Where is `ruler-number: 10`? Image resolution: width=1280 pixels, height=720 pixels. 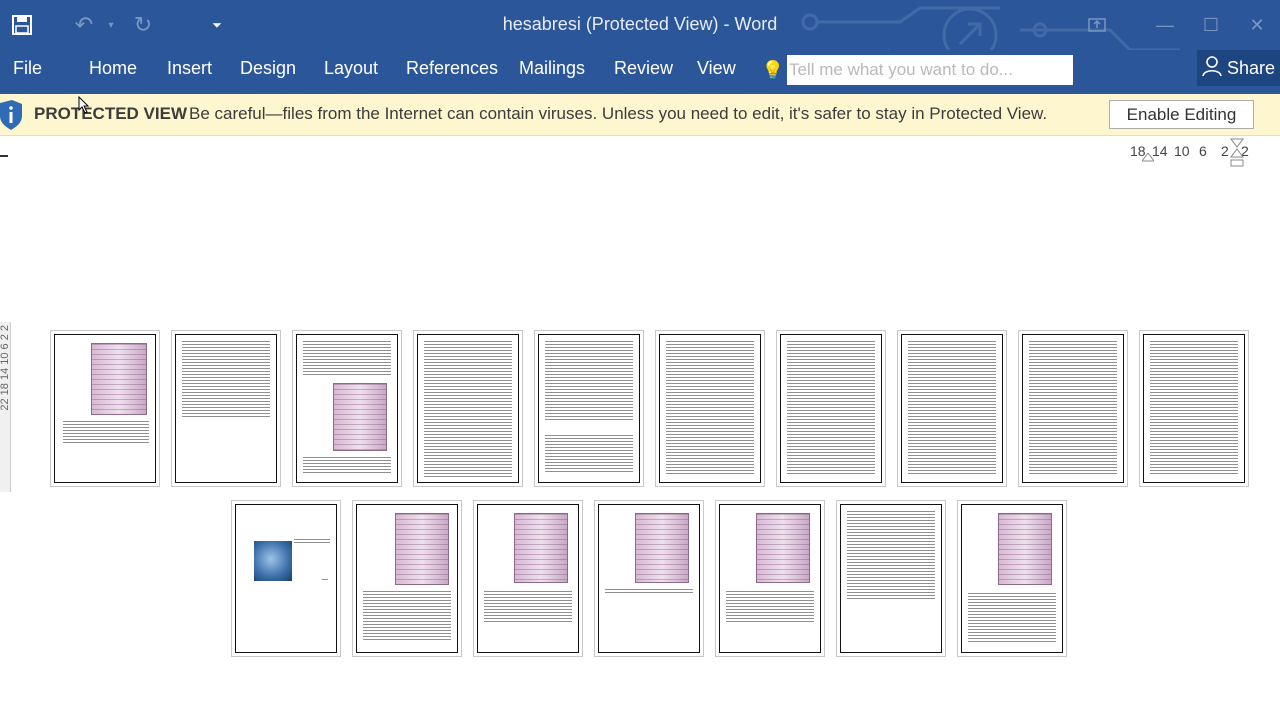
ruler-number: 10 is located at coordinates (1182, 151).